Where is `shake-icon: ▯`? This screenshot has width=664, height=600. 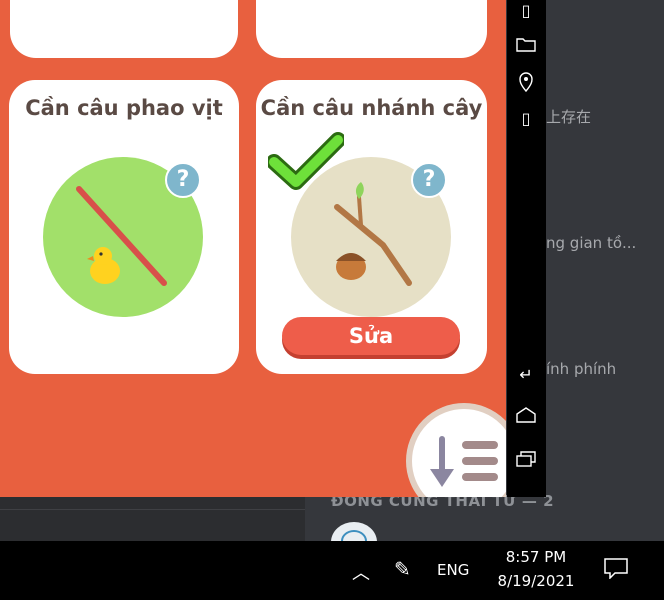 shake-icon: ▯ is located at coordinates (526, 119).